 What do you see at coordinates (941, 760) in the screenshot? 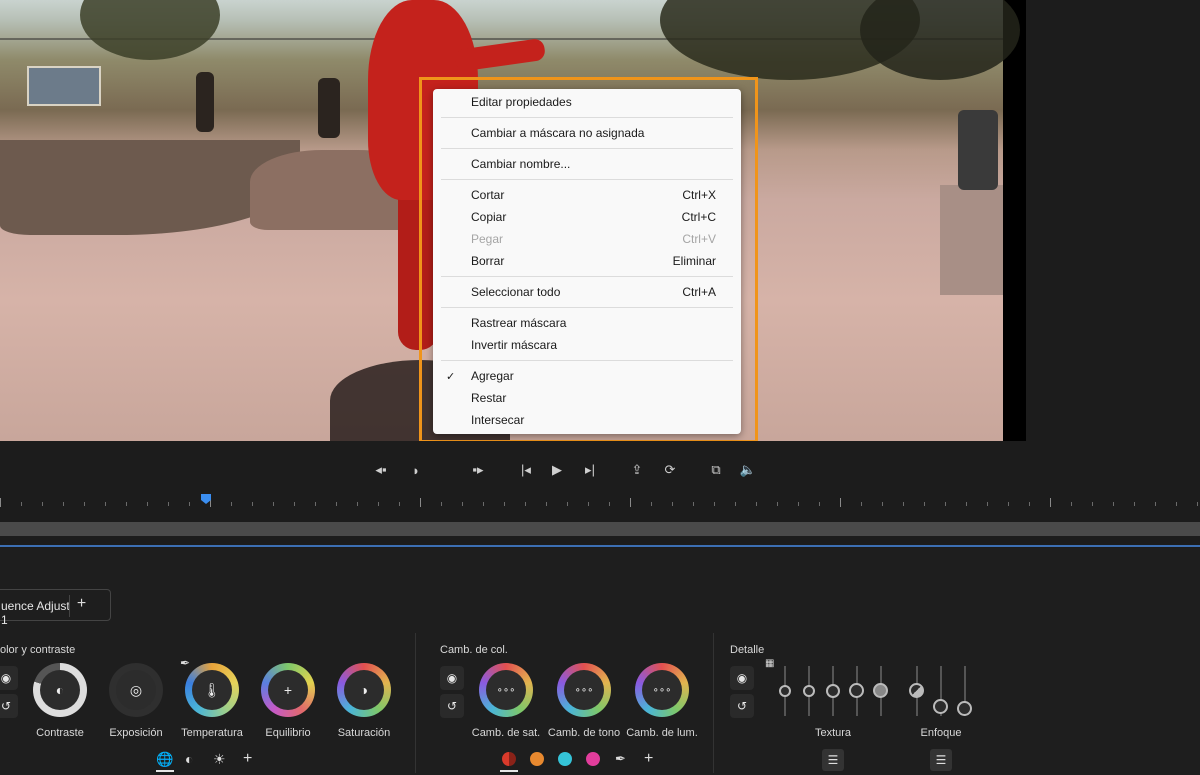
I see `sharpen-settings-icon: ☰` at bounding box center [941, 760].